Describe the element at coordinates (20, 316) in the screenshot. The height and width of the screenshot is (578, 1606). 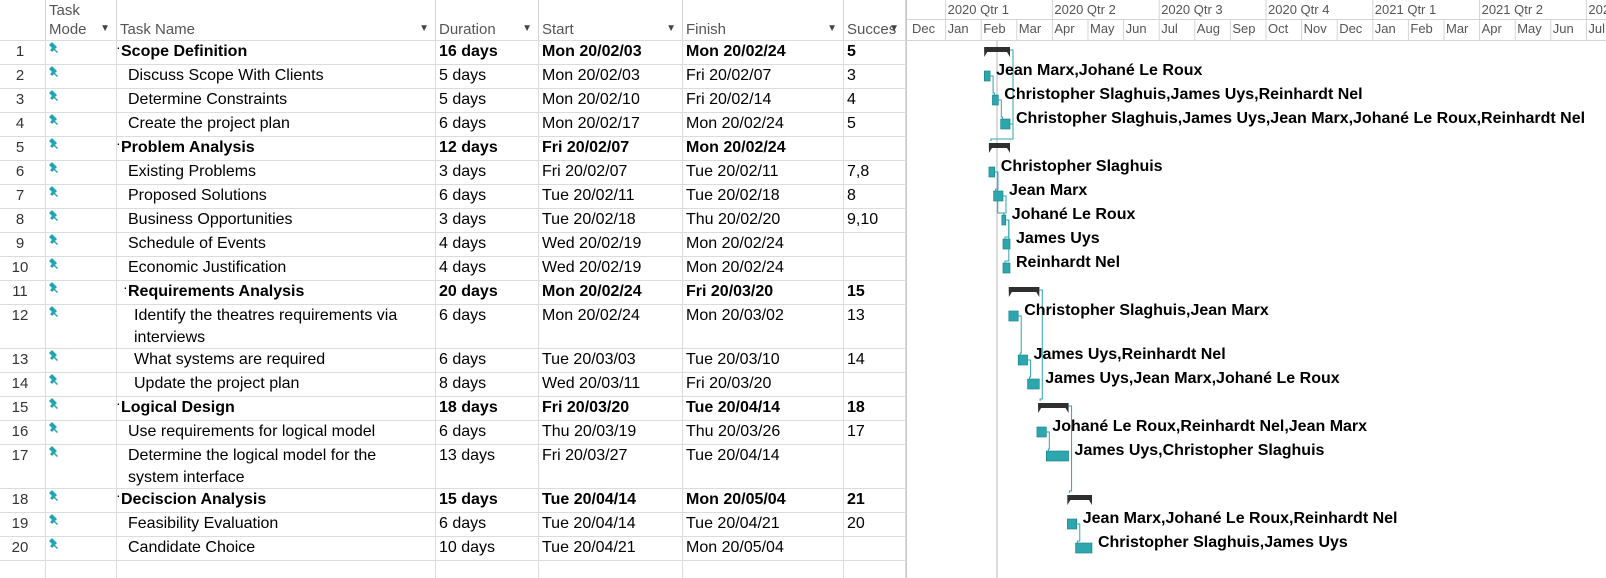
I see `row-number: 12` at that location.